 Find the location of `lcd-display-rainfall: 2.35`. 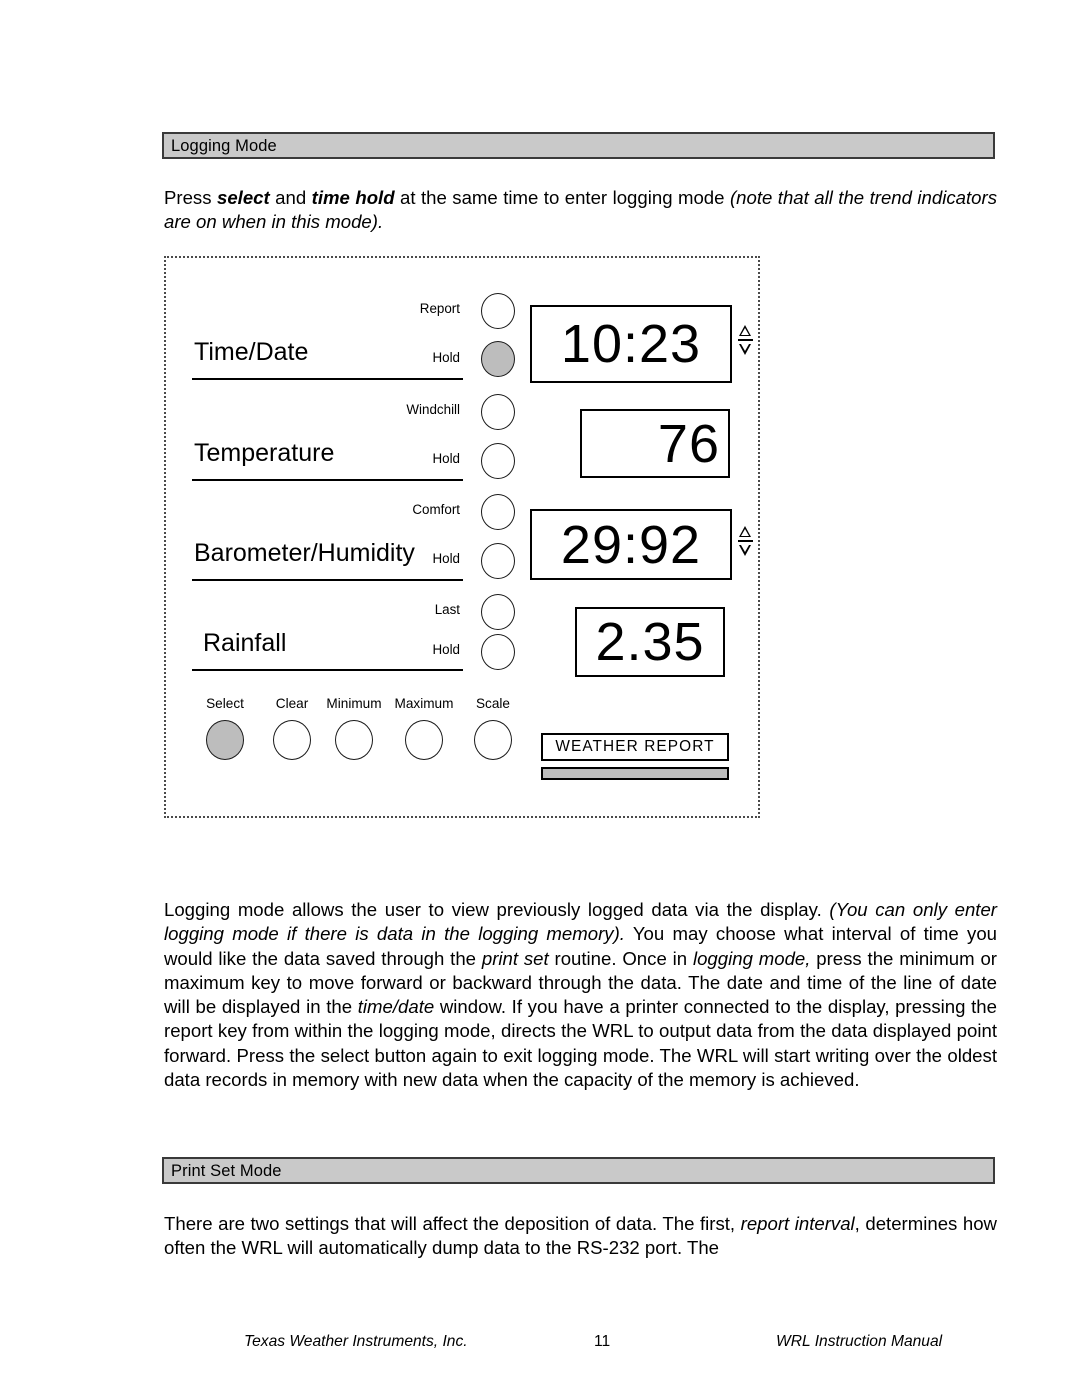

lcd-display-rainfall: 2.35 is located at coordinates (650, 642).